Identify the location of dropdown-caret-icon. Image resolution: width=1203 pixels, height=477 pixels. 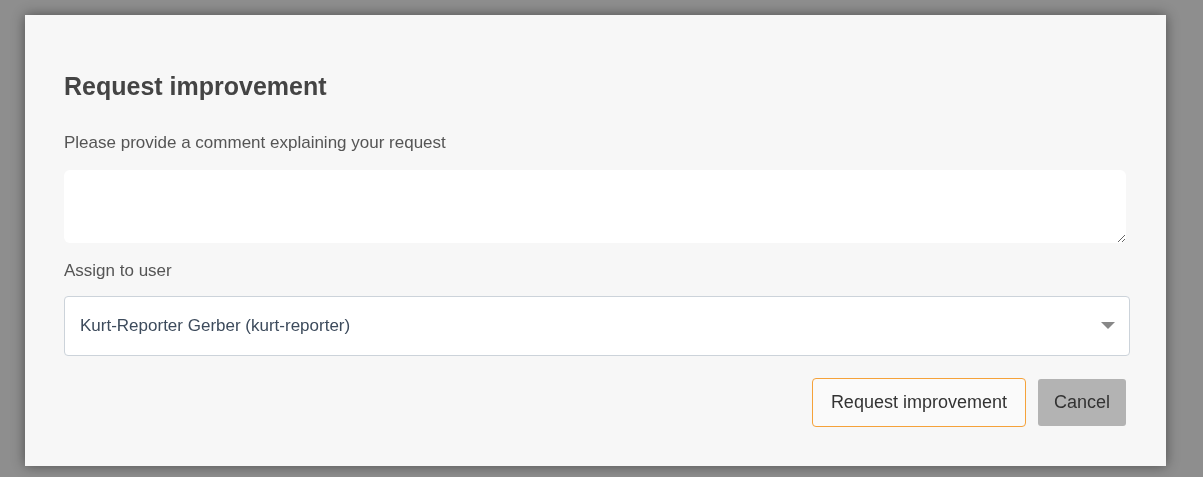
(1108, 326).